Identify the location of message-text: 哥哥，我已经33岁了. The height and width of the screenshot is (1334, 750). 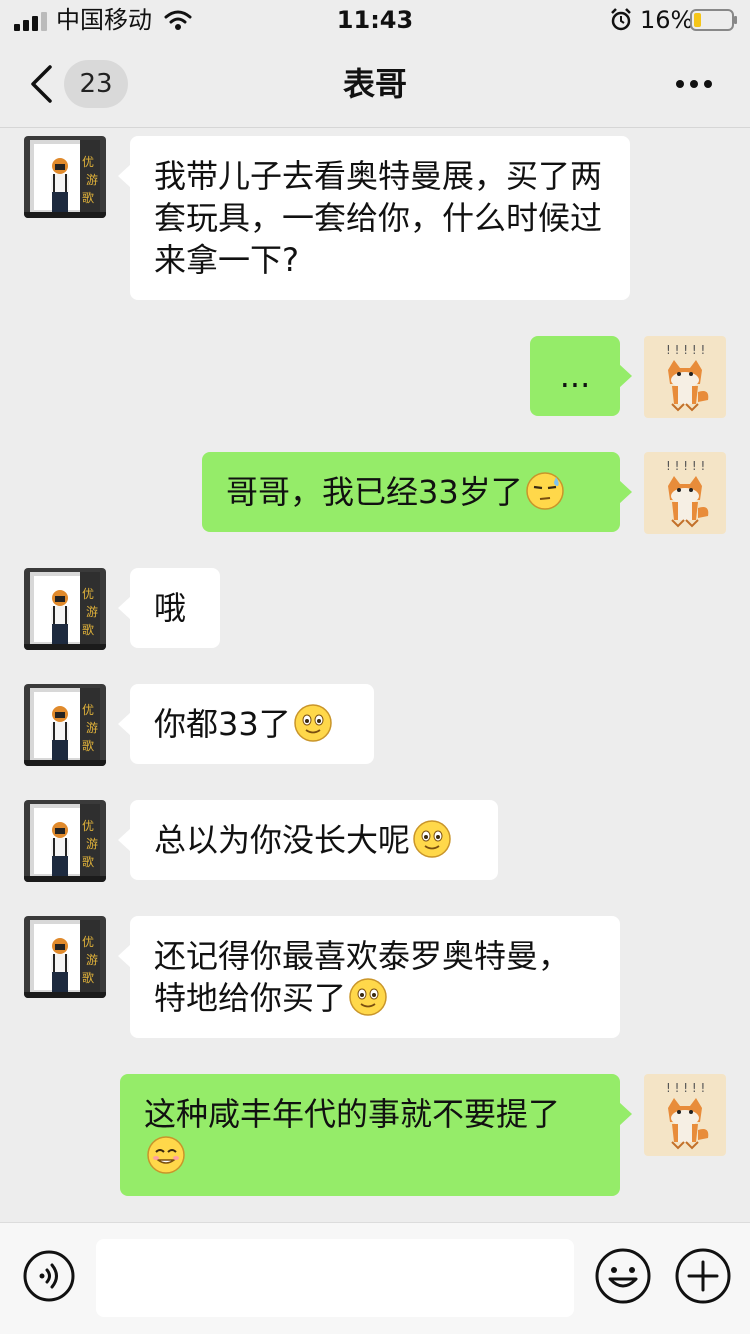
(374, 492).